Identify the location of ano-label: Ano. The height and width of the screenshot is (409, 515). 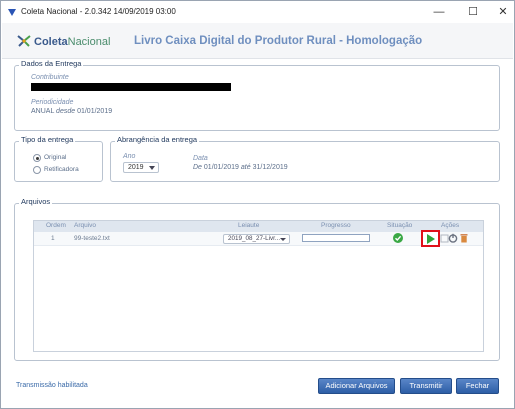
(129, 156).